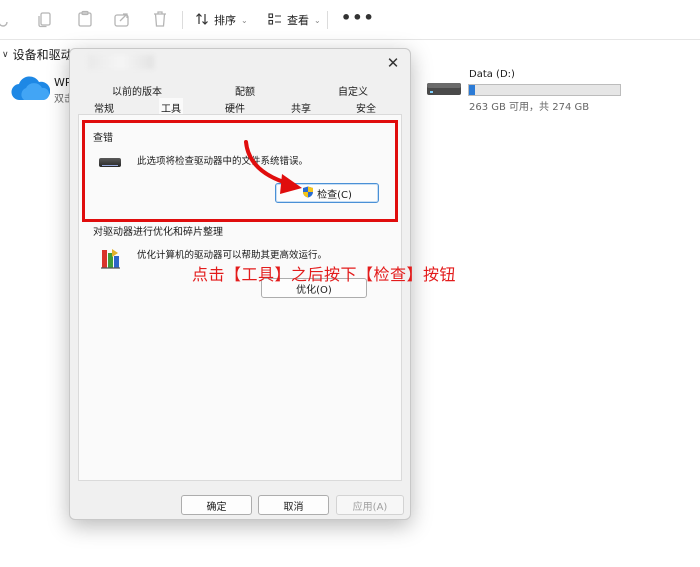 Image resolution: width=700 pixels, height=567 pixels. What do you see at coordinates (492, 74) in the screenshot?
I see `drive-d-name: Data (D:)` at bounding box center [492, 74].